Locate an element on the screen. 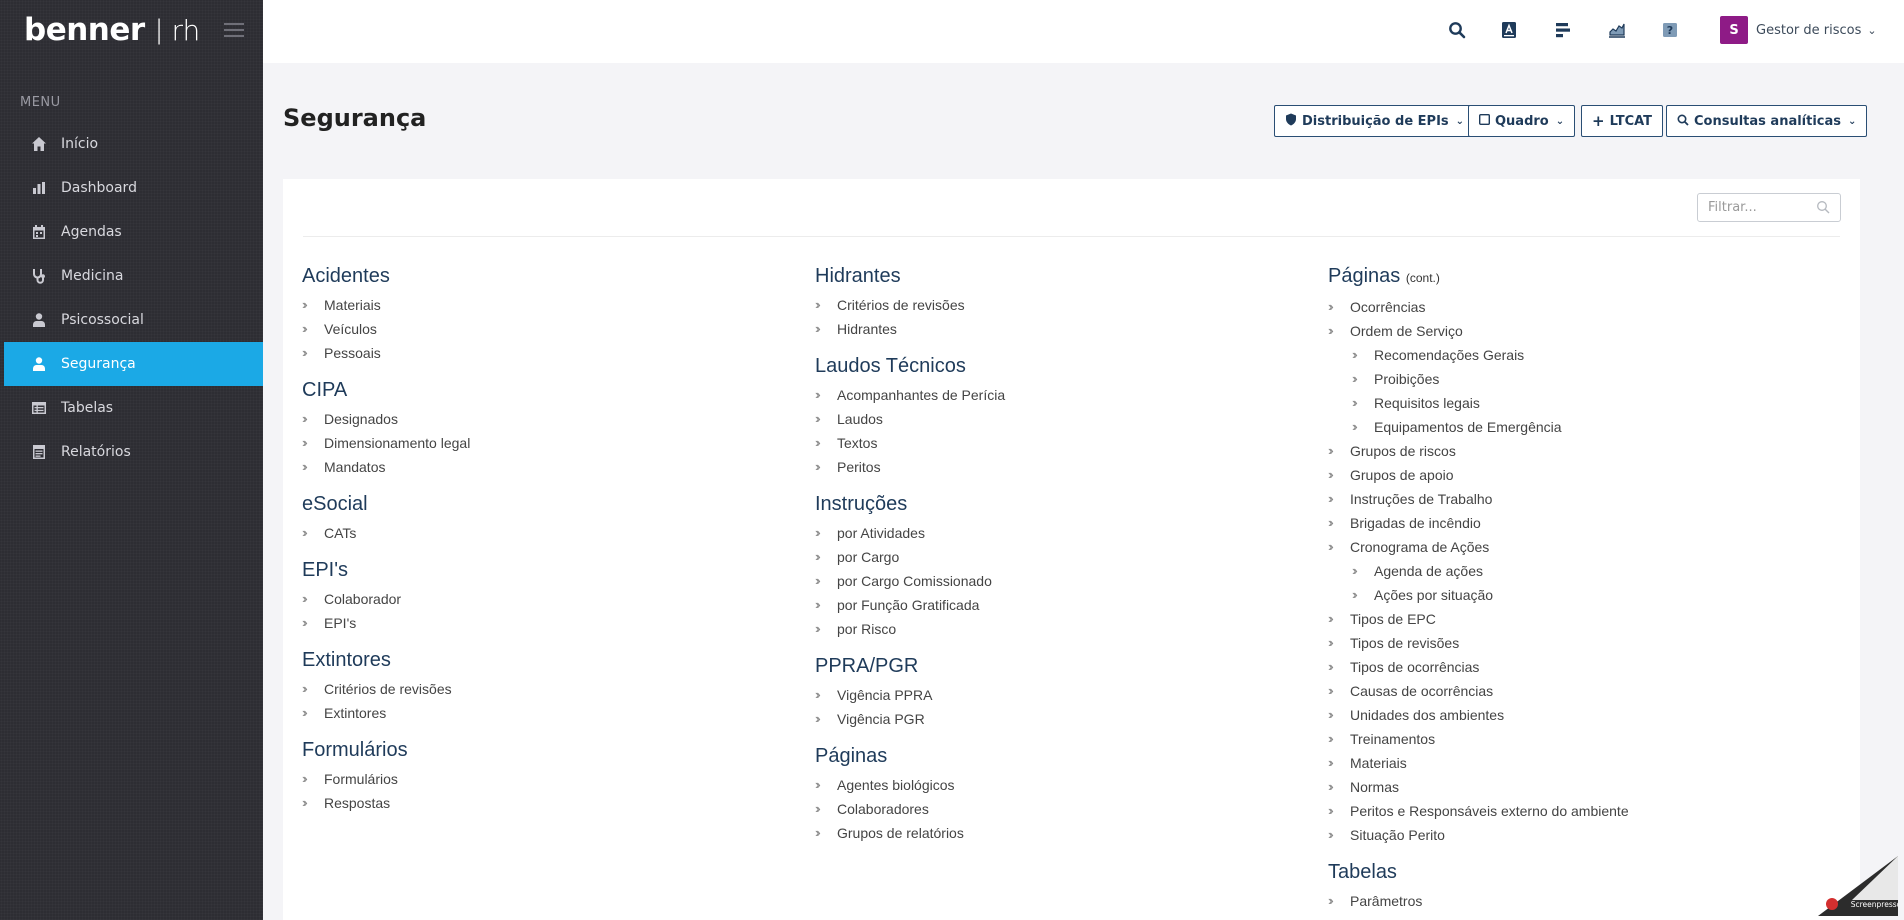 This screenshot has width=1904, height=920. document-a-icon is located at coordinates (1509, 30).